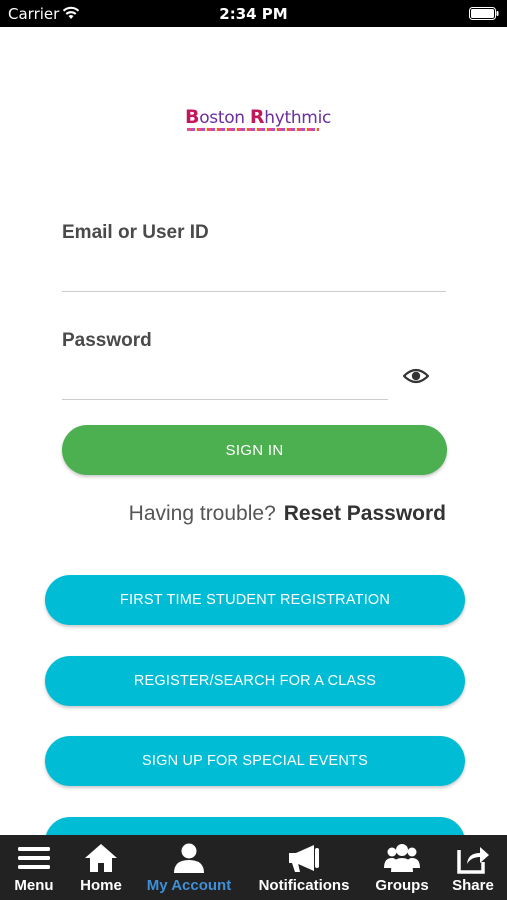 This screenshot has width=507, height=900. I want to click on reset-password-row: Having trouble? Reset Password, so click(223, 514).